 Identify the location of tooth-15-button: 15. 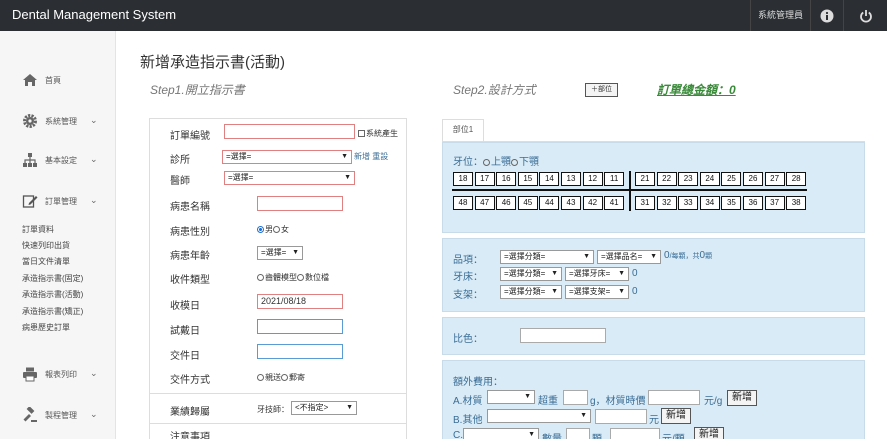
(527, 179).